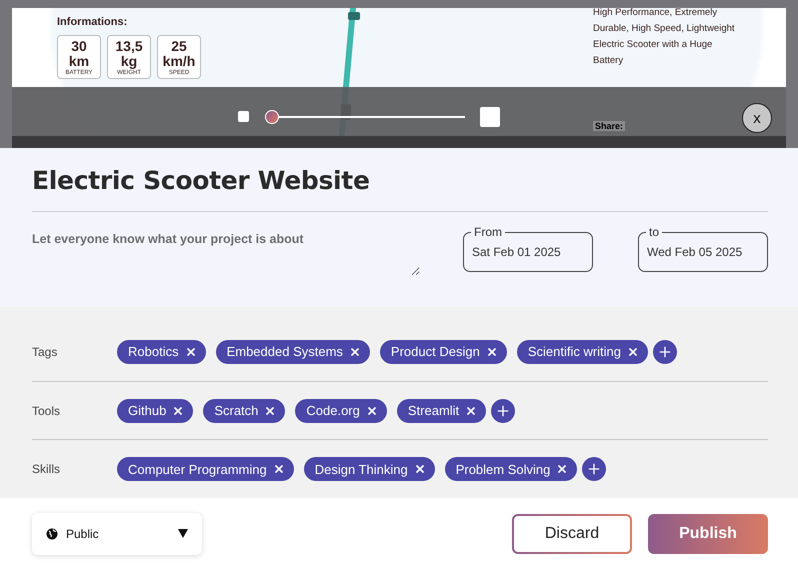  Describe the element at coordinates (361, 469) in the screenshot. I see `chip-label: Design Thinking` at that location.